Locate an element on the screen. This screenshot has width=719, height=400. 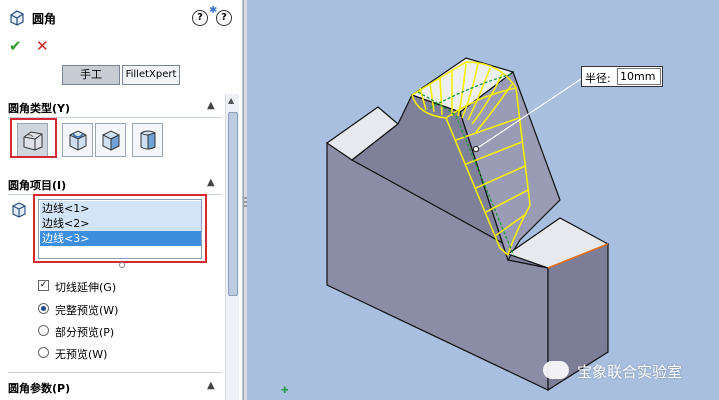
face-fillet-button is located at coordinates (110, 140).